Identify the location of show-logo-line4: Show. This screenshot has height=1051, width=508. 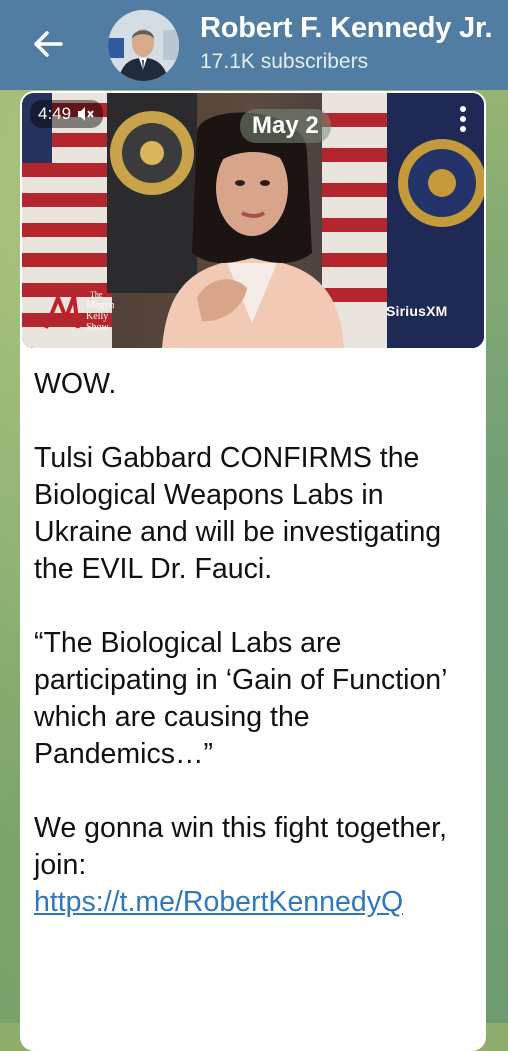
(98, 327).